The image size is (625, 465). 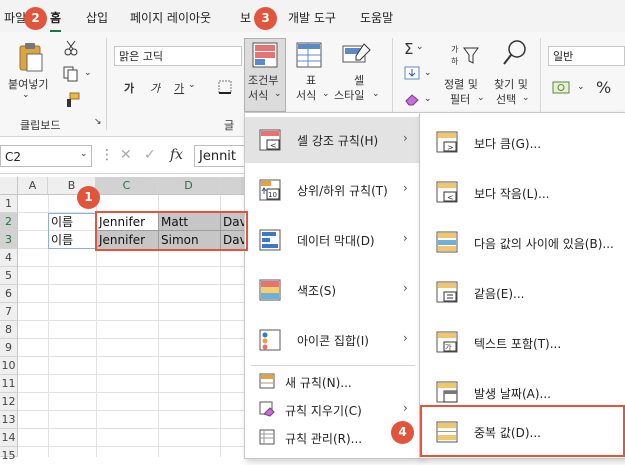 I want to click on row-header-2: 2, so click(x=9, y=222).